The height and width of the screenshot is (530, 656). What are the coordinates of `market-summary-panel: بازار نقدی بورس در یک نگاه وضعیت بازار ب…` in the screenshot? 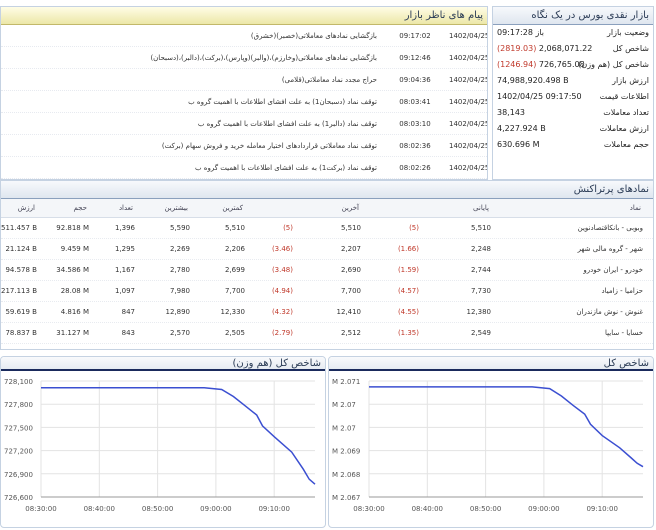 It's located at (573, 93).